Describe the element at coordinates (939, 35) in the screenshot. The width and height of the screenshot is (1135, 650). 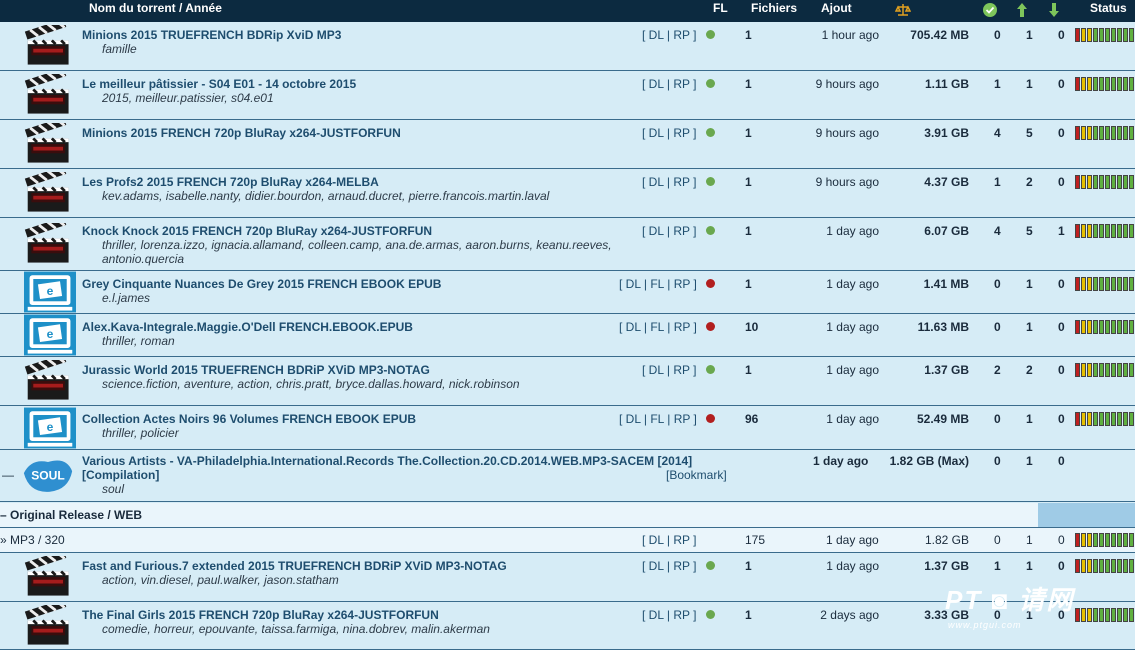
I see `size: 705.42 MB` at that location.